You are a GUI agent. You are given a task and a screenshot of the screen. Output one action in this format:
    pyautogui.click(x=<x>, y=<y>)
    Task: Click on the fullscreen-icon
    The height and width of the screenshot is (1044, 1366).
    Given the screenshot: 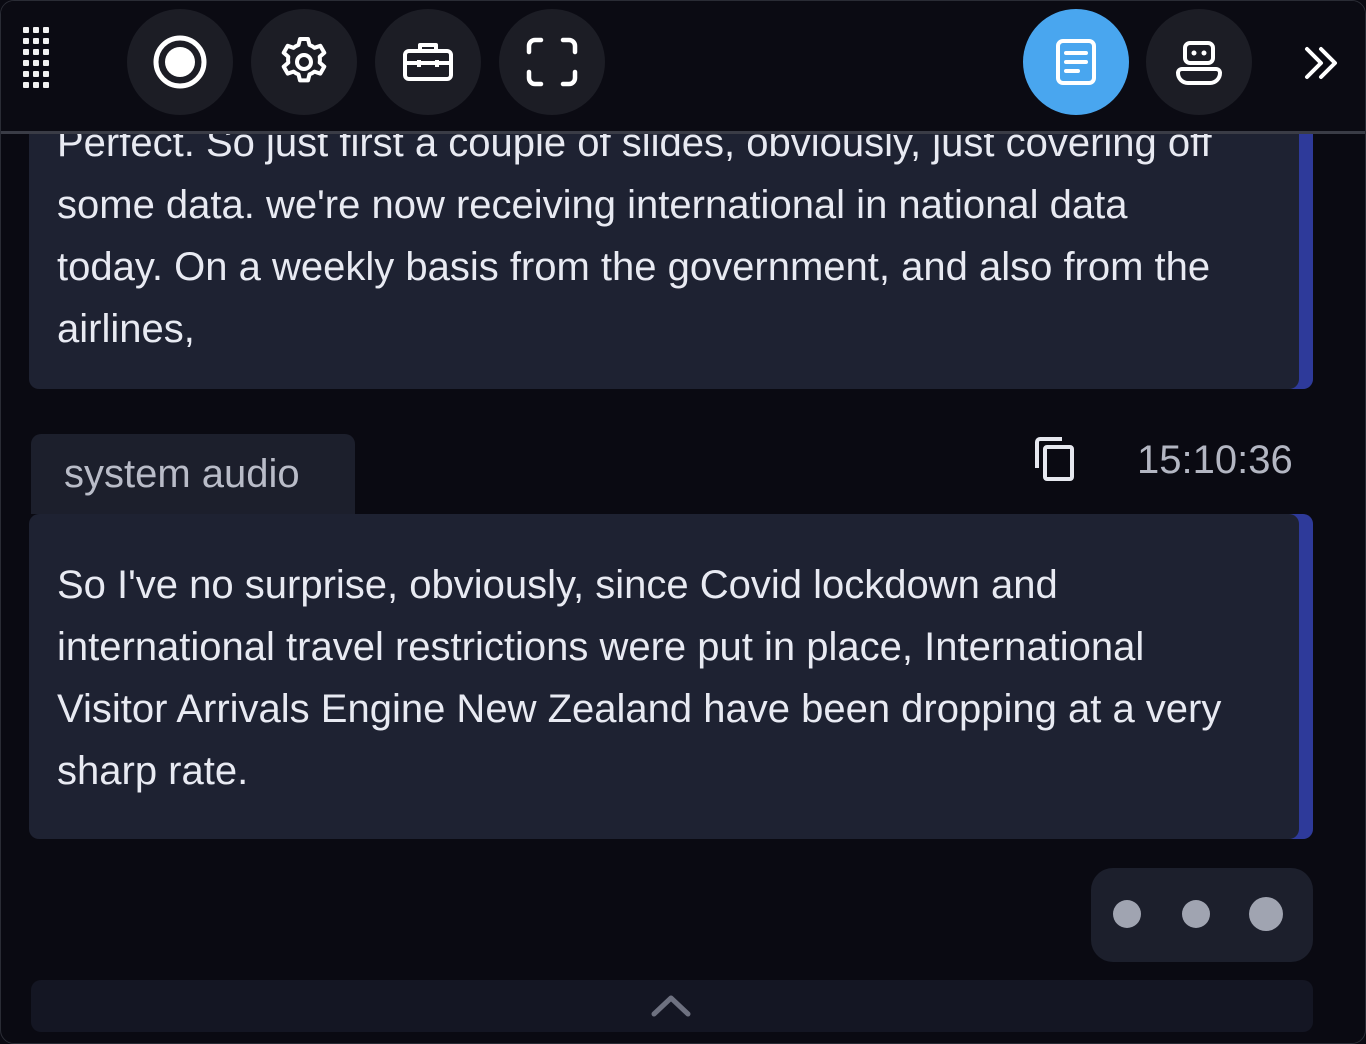 What is the action you would take?
    pyautogui.click(x=552, y=62)
    